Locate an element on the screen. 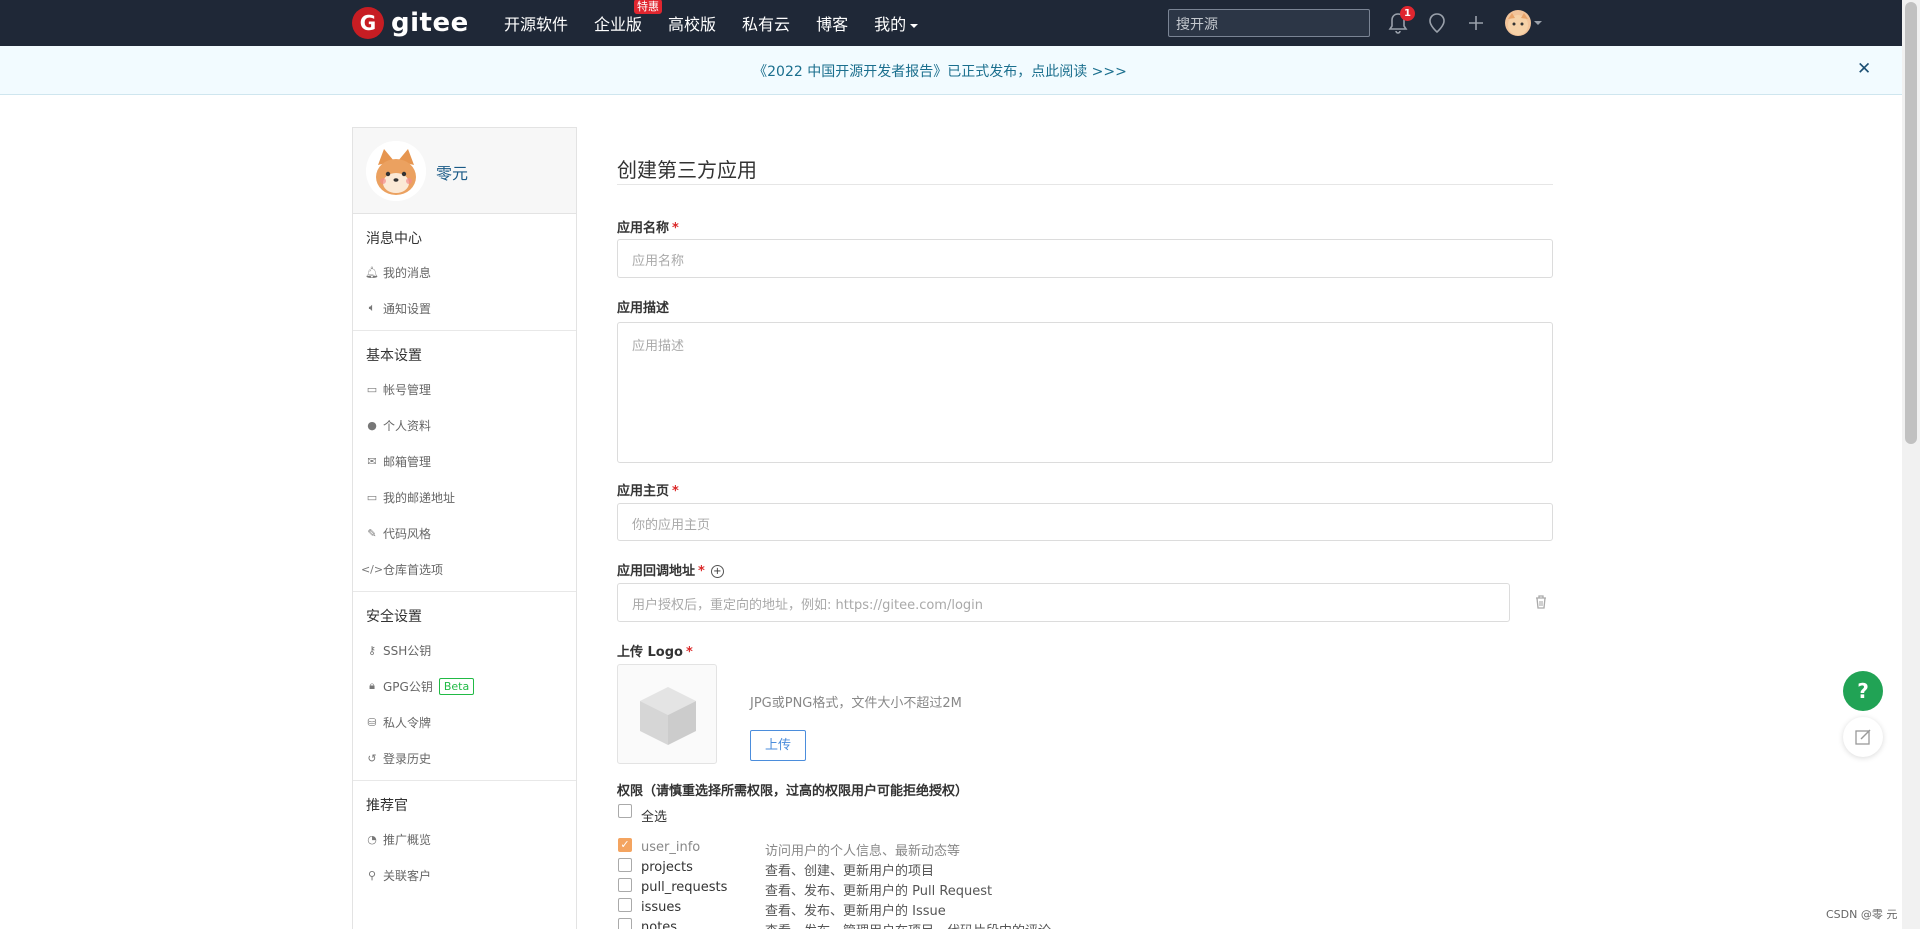 This screenshot has width=1920, height=929. gitee-logo: G gitee is located at coordinates (410, 23).